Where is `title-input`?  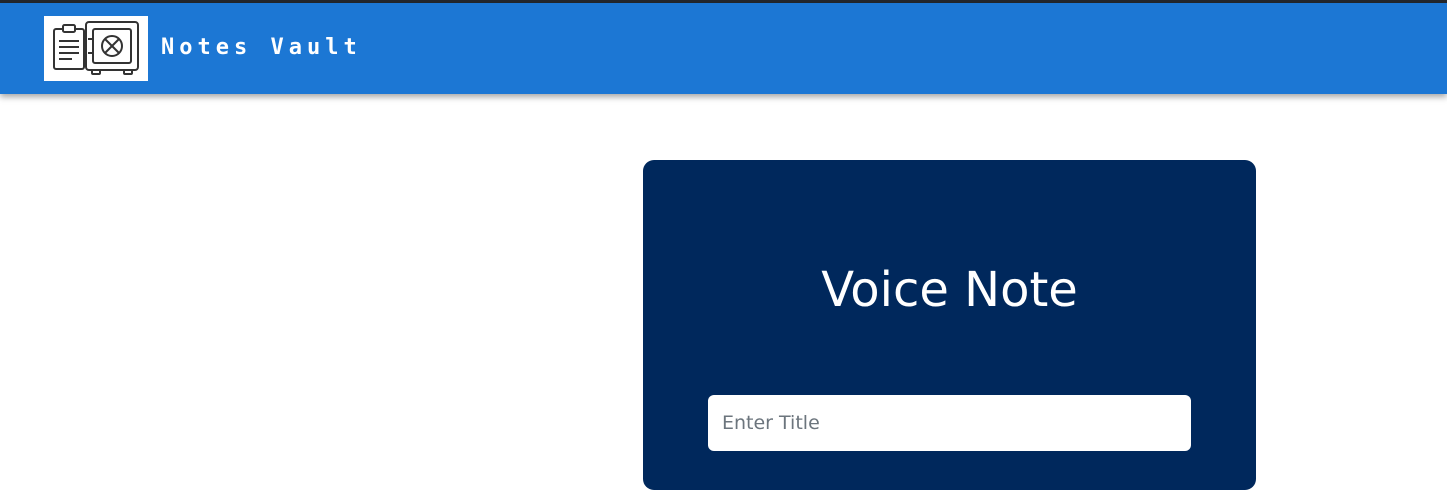
title-input is located at coordinates (949, 423).